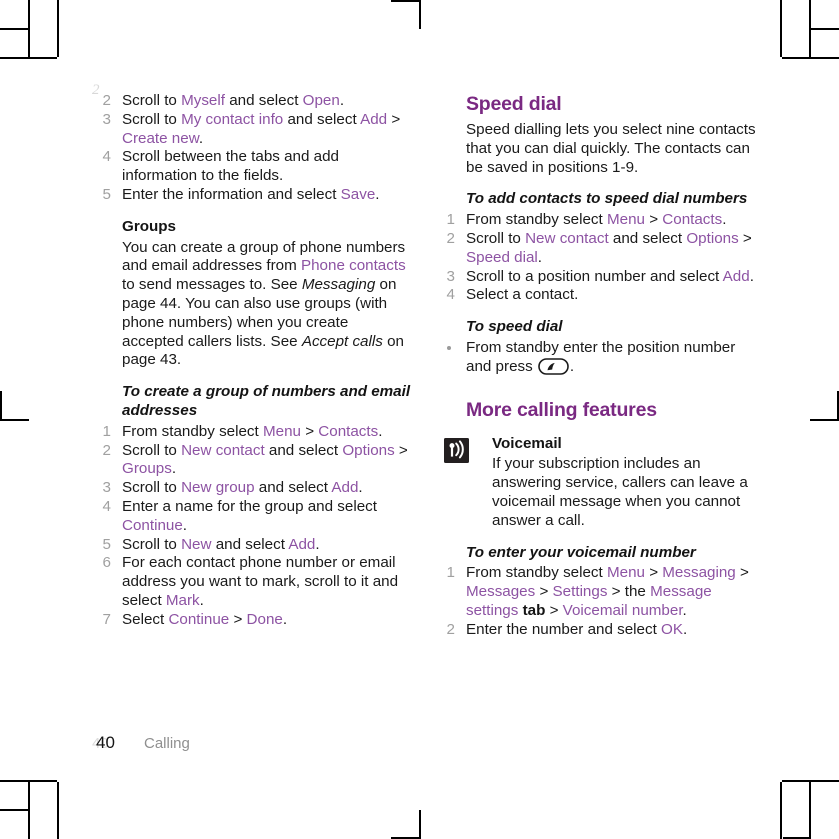 Image resolution: width=839 pixels, height=839 pixels. I want to click on ui-term-link: My contact info, so click(232, 119).